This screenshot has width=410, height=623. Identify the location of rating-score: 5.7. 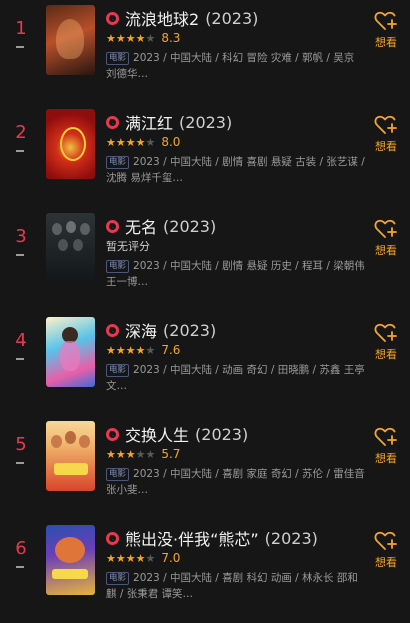
(171, 454).